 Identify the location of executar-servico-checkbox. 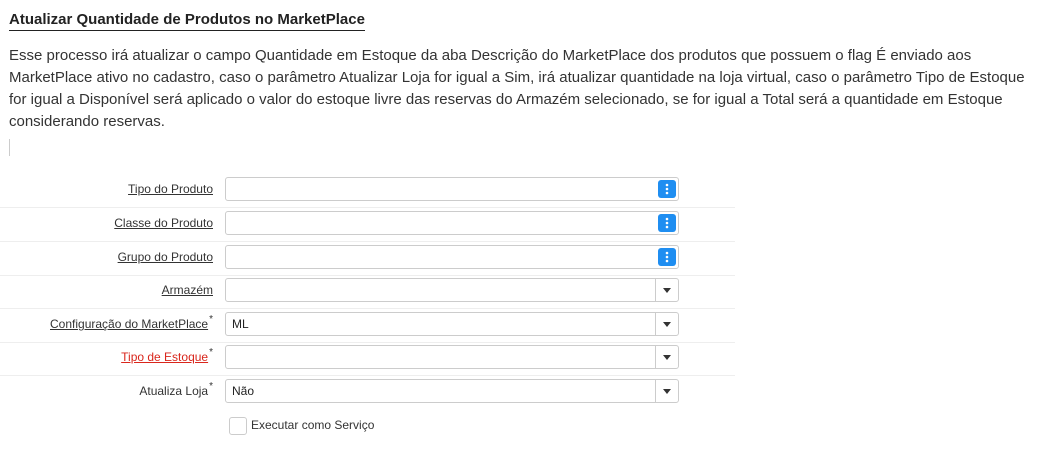
(238, 426).